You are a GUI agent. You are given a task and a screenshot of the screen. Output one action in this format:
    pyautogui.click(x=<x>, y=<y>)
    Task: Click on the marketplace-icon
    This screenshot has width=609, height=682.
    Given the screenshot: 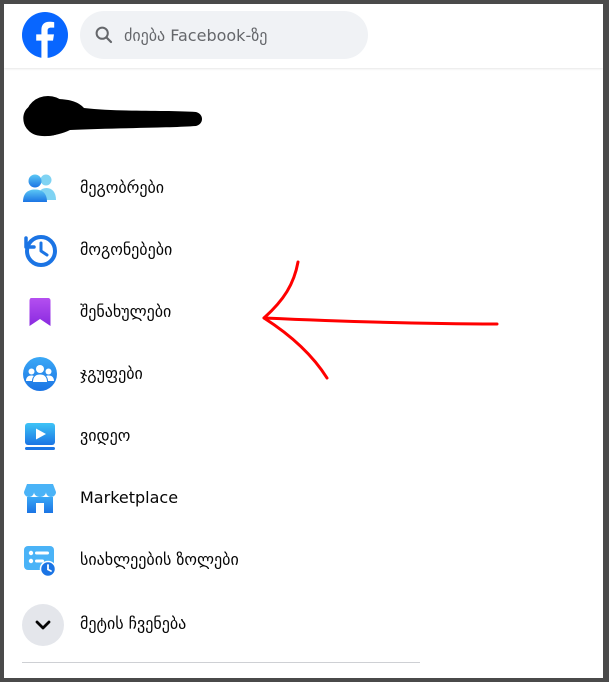 What is the action you would take?
    pyautogui.click(x=40, y=498)
    